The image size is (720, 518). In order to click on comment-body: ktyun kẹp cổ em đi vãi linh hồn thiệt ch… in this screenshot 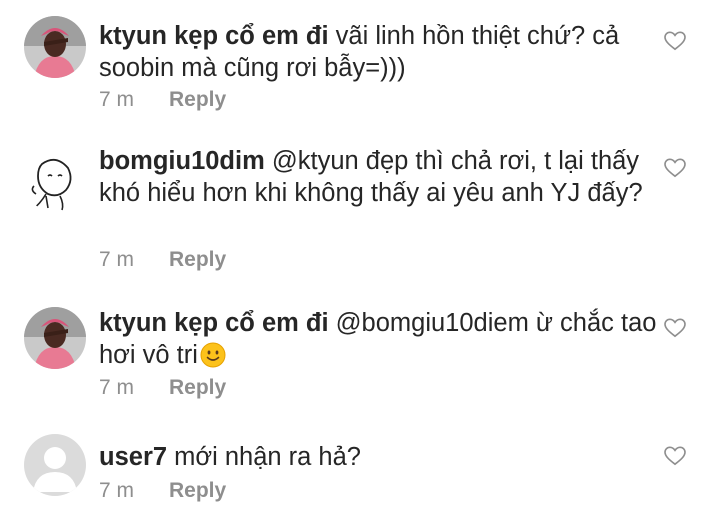, I will do `click(379, 52)`.